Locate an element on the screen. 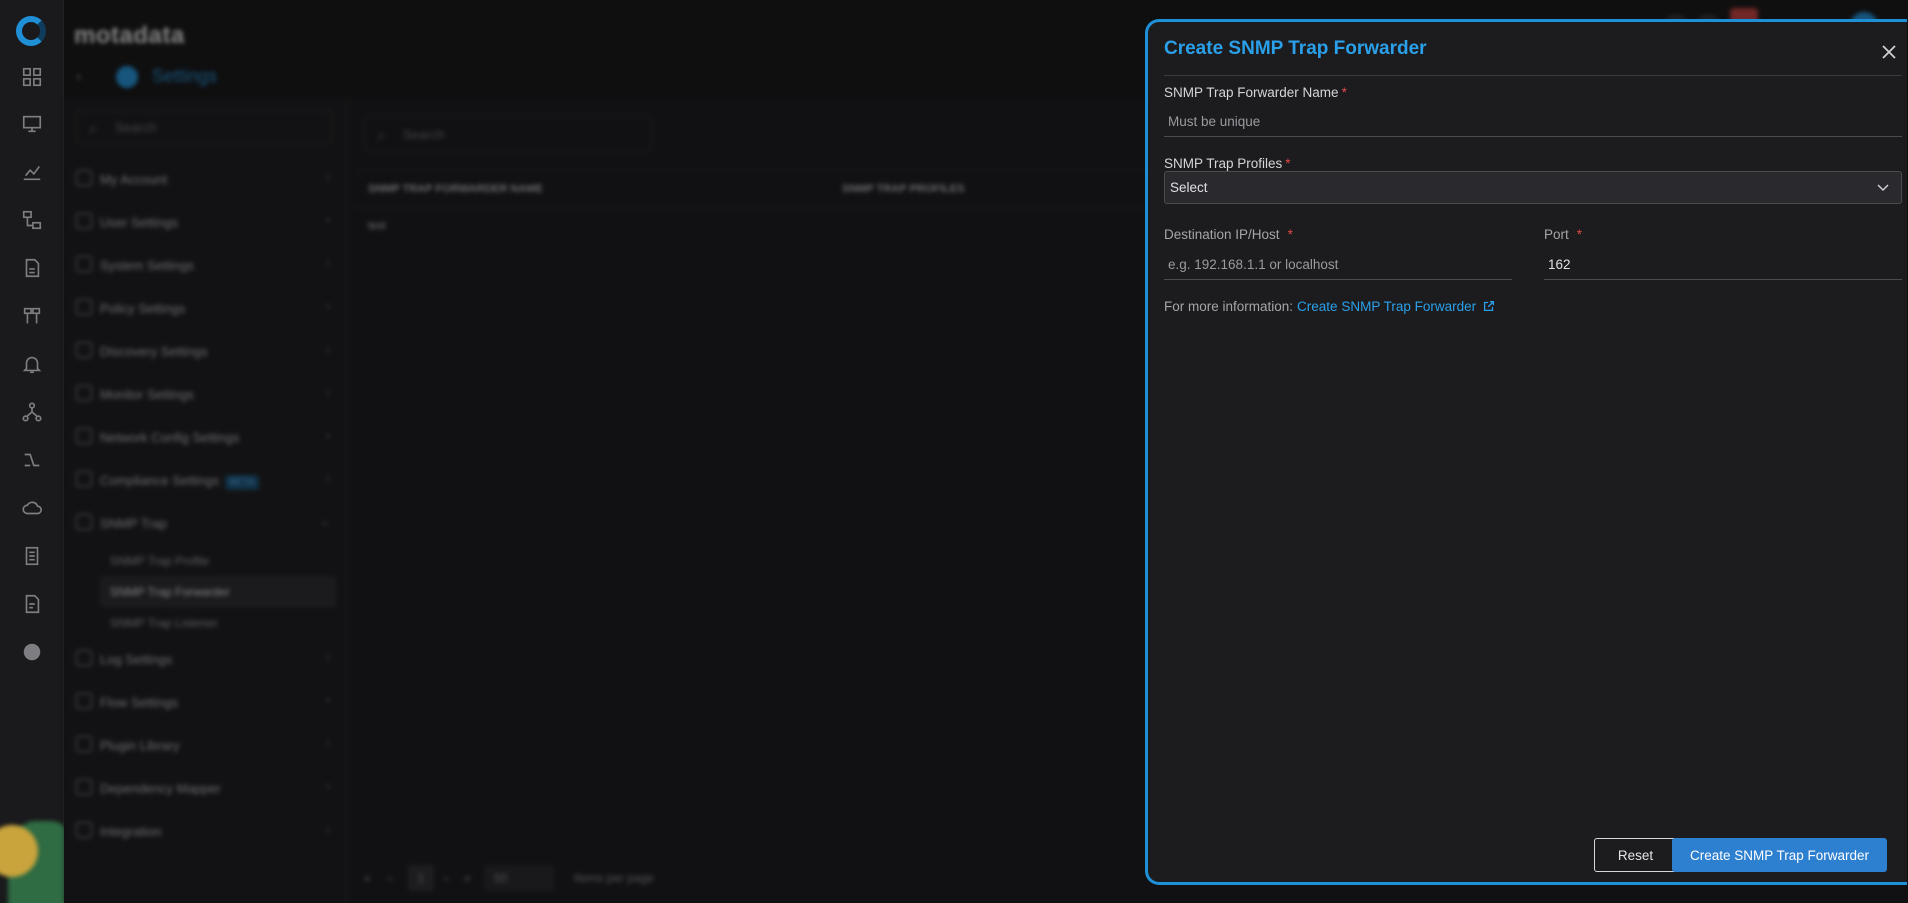 This screenshot has width=1908, height=903. settings-icon is located at coordinates (32, 652).